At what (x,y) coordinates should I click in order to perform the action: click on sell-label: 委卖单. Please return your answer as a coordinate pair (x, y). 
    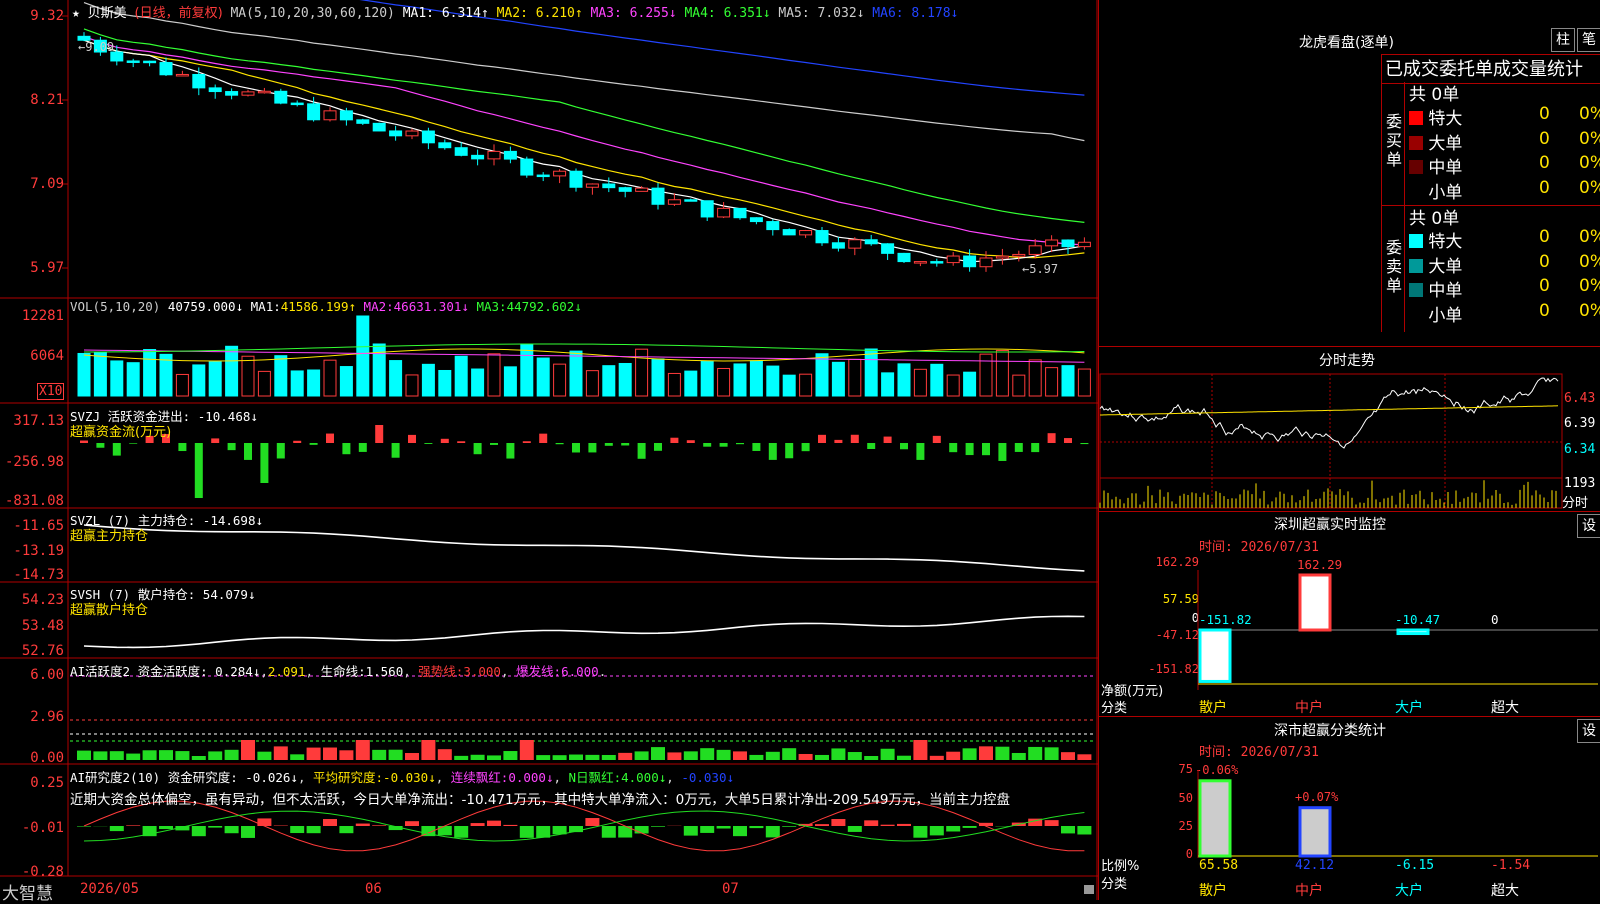
    Looking at the image, I should click on (1395, 266).